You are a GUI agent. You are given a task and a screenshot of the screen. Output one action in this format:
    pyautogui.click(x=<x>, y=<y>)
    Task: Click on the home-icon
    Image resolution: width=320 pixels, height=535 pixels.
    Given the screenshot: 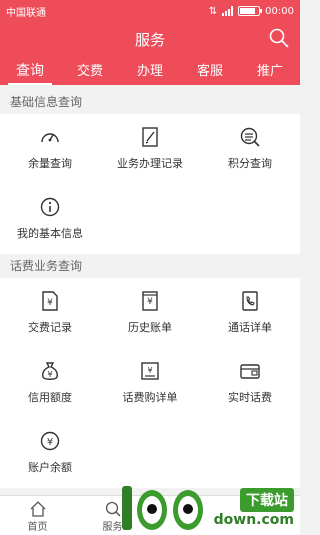 What is the action you would take?
    pyautogui.click(x=37, y=509)
    